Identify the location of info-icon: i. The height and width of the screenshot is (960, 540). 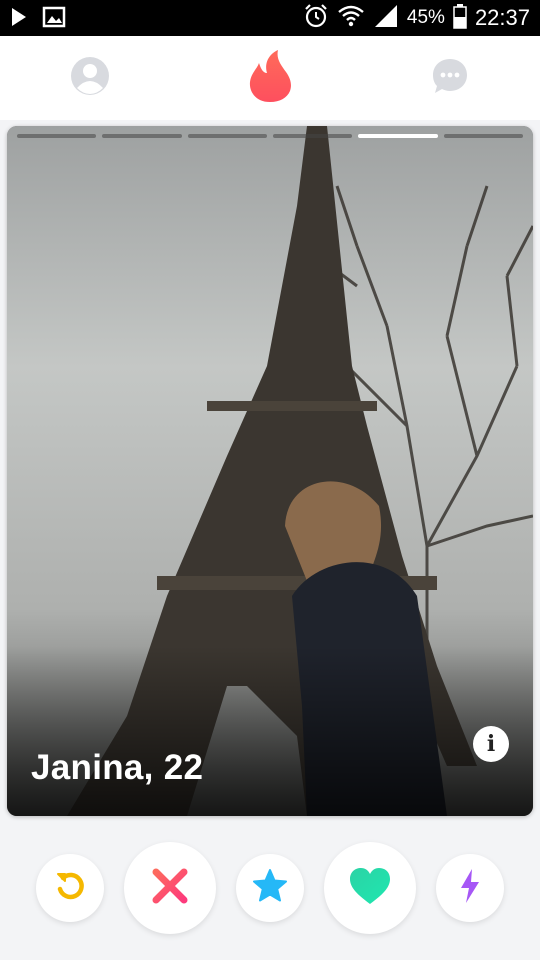
(491, 744).